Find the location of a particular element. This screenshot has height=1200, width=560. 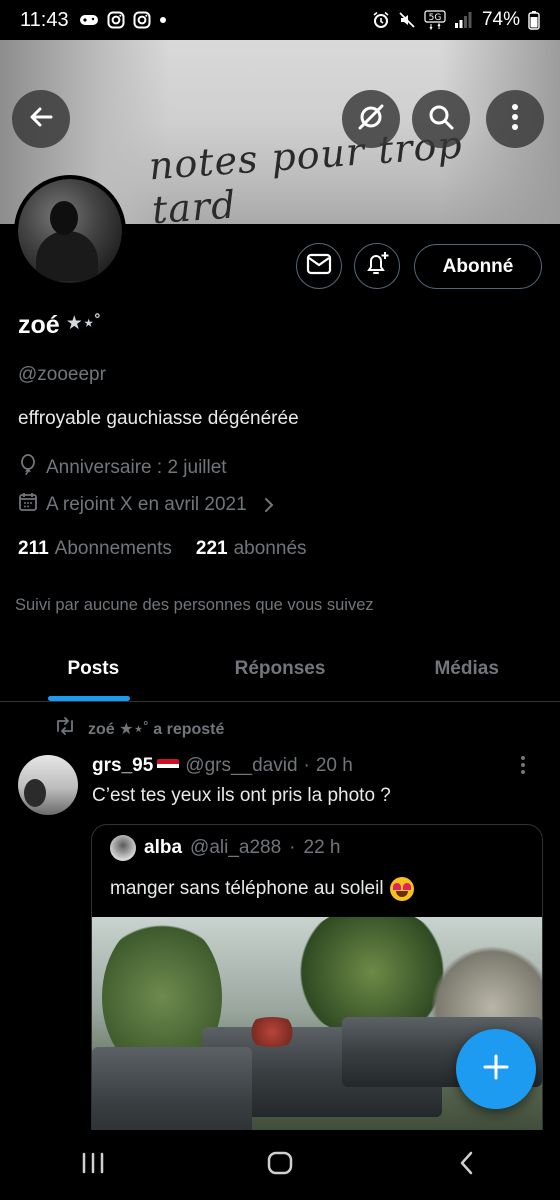

following-count: 211 is located at coordinates (33, 548).